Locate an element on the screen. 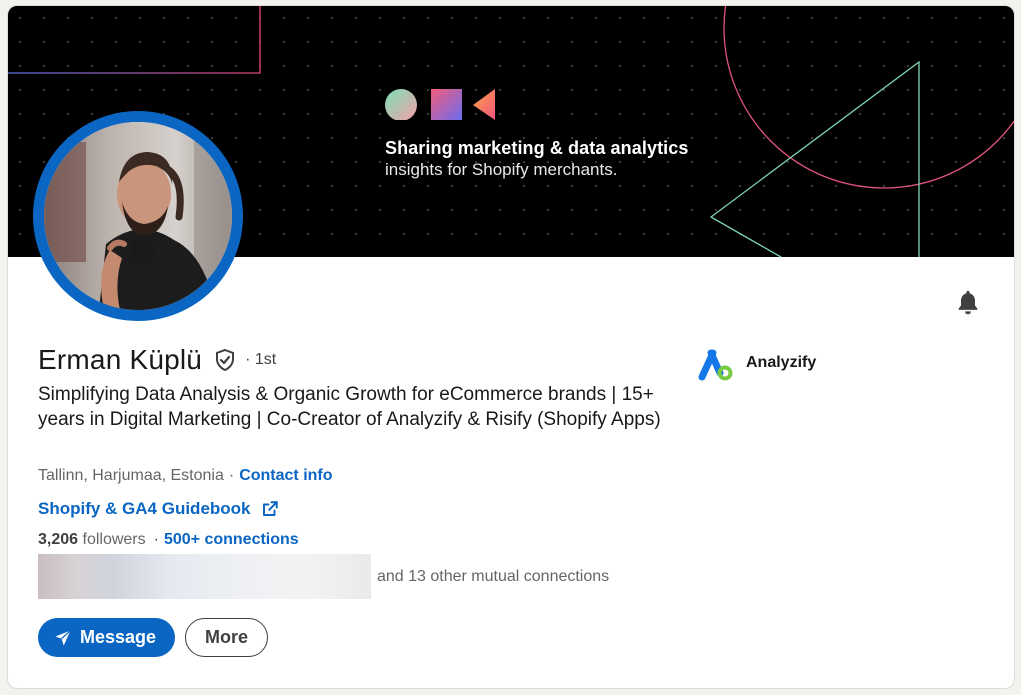 The height and width of the screenshot is (695, 1021). contact-info-link: Contact info is located at coordinates (285, 475).